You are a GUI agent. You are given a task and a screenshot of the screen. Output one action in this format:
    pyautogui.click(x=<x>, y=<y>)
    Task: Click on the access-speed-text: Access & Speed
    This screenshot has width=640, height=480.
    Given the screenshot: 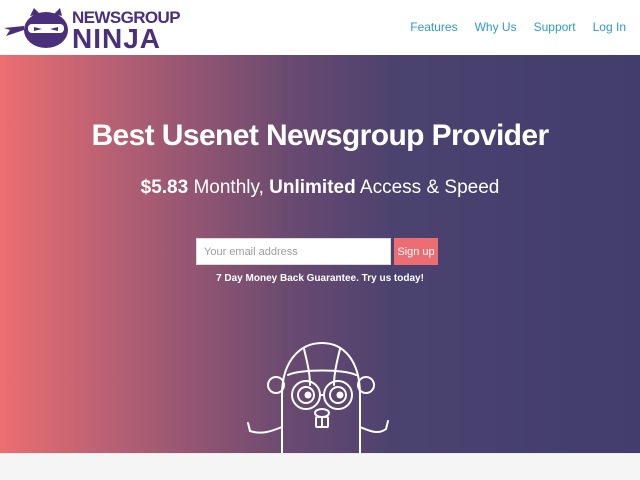 What is the action you would take?
    pyautogui.click(x=427, y=187)
    